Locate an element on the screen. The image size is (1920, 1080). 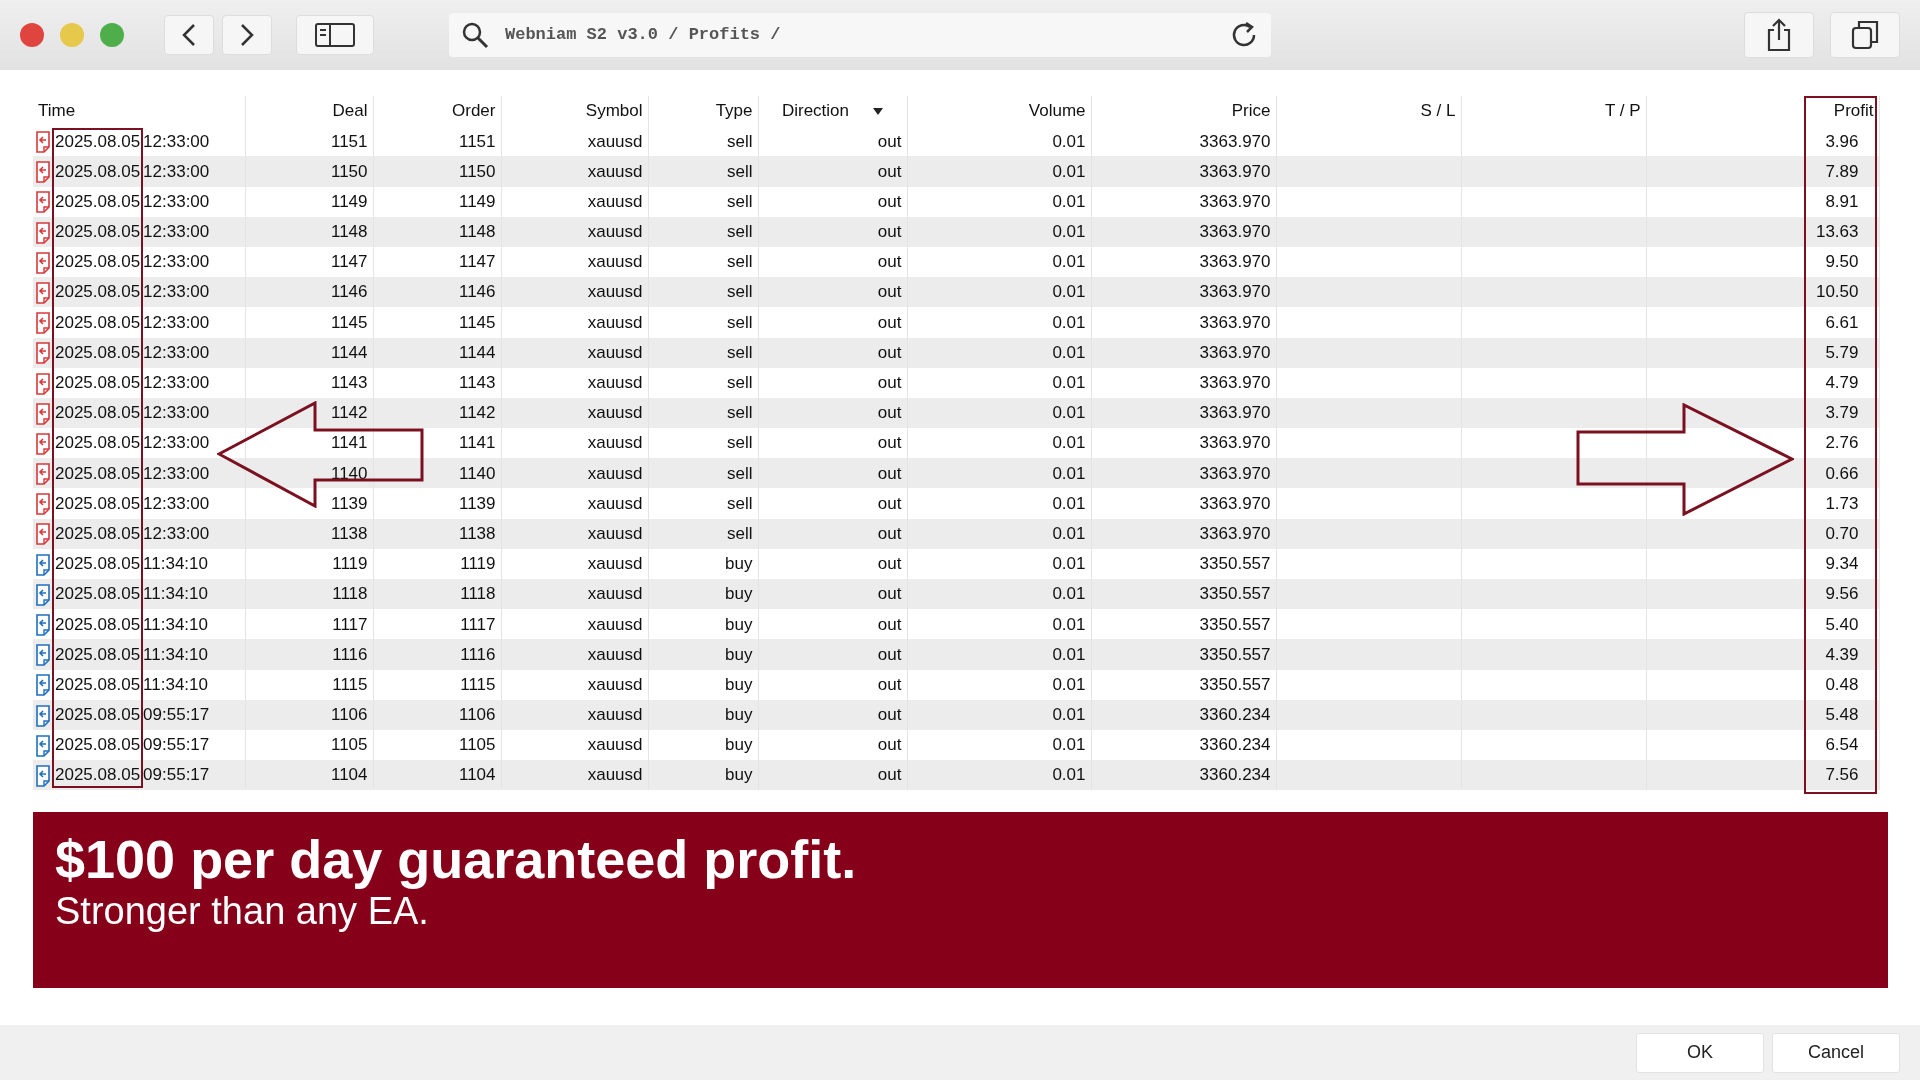
back-button is located at coordinates (189, 35).